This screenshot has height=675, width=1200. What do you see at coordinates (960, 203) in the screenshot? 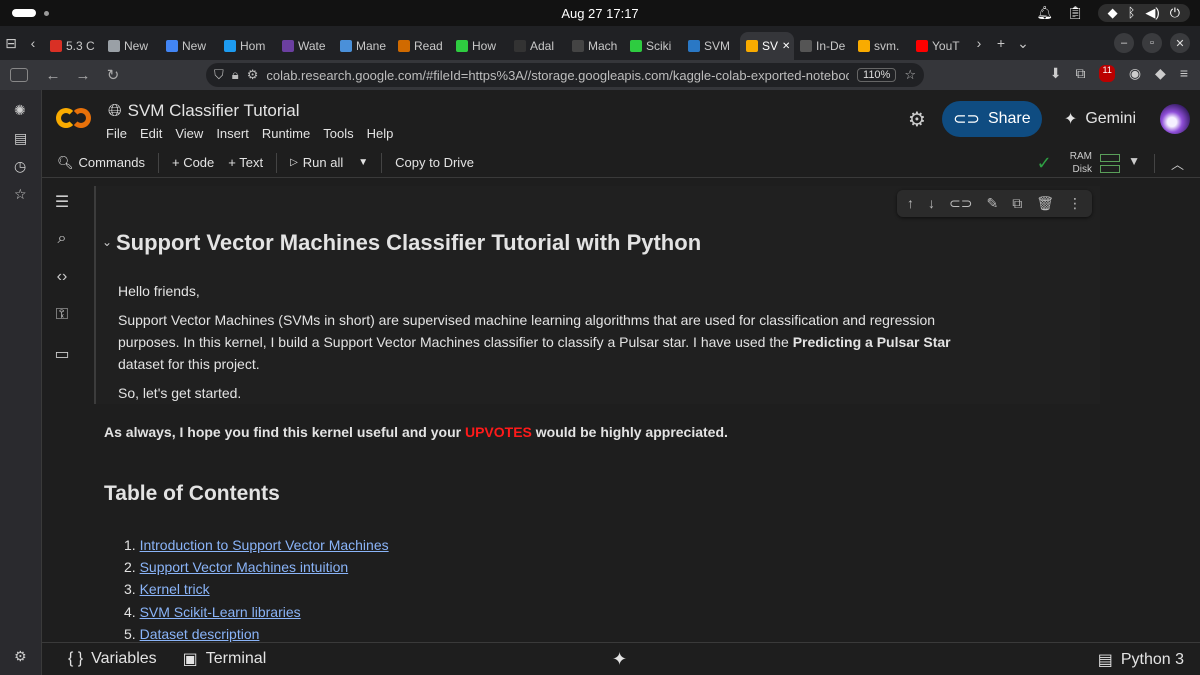
I see `link-icon: ⊂⊃` at bounding box center [960, 203].